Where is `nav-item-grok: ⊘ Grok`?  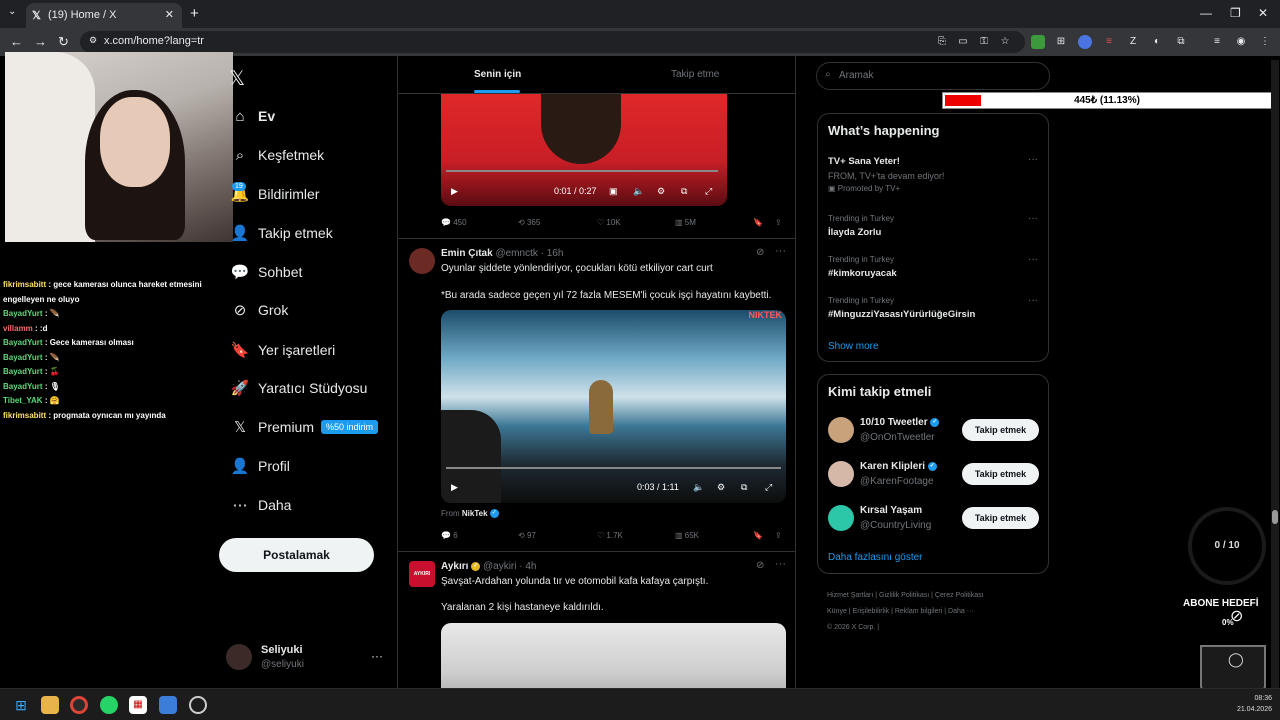 nav-item-grok: ⊘ Grok is located at coordinates (259, 310).